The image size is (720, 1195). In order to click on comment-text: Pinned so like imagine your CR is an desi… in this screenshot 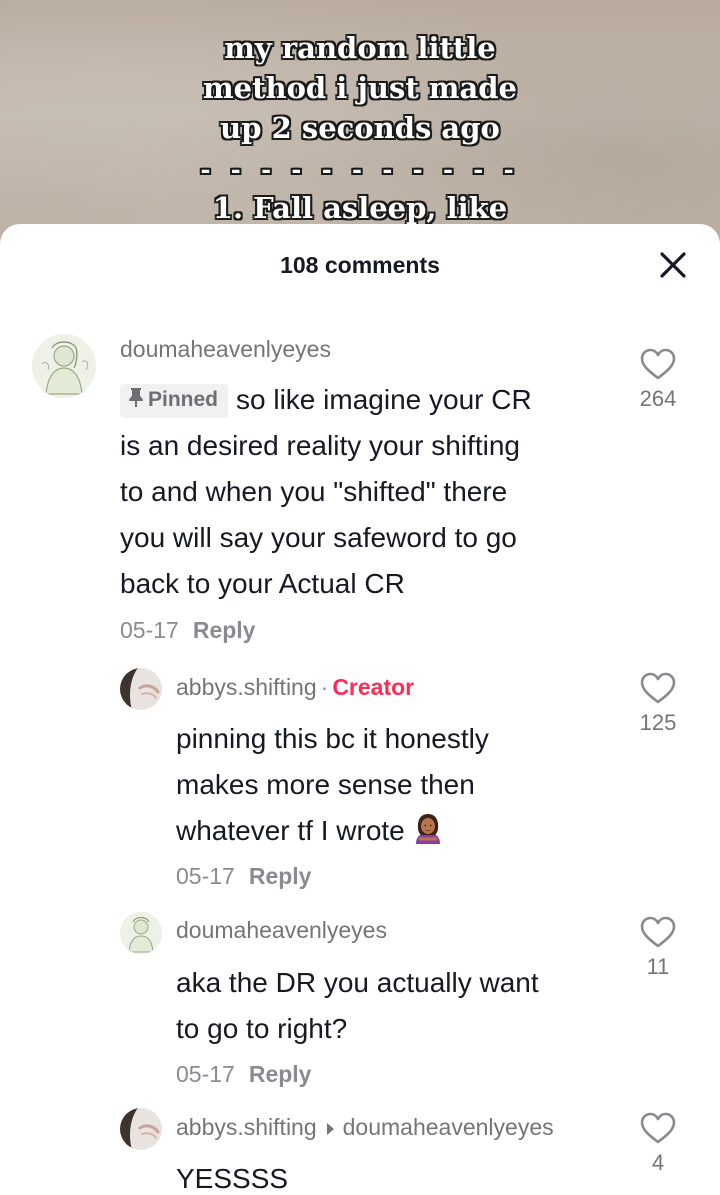, I will do `click(370, 492)`.